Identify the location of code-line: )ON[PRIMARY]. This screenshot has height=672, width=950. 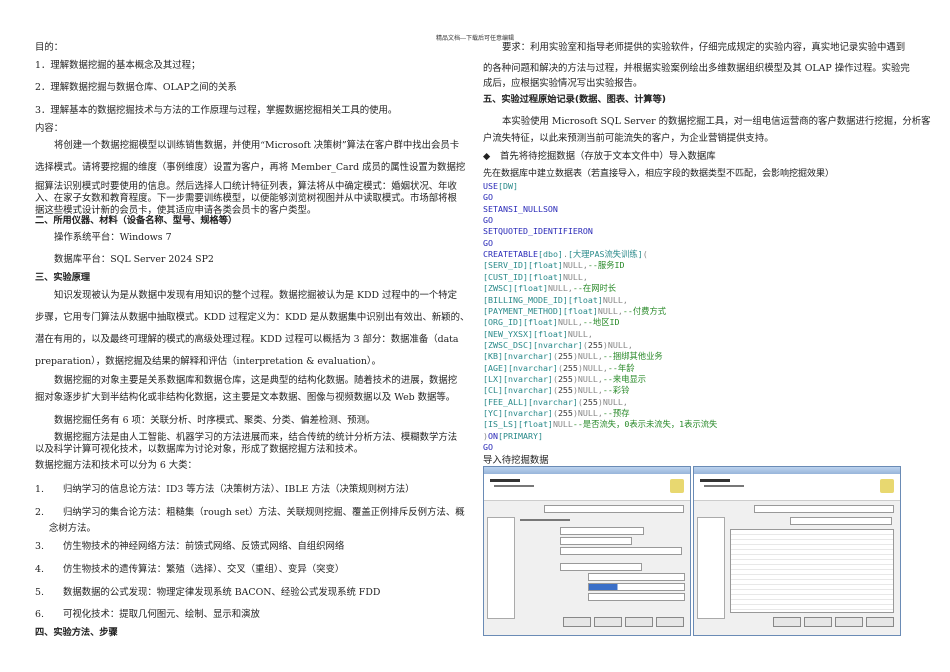
(513, 436).